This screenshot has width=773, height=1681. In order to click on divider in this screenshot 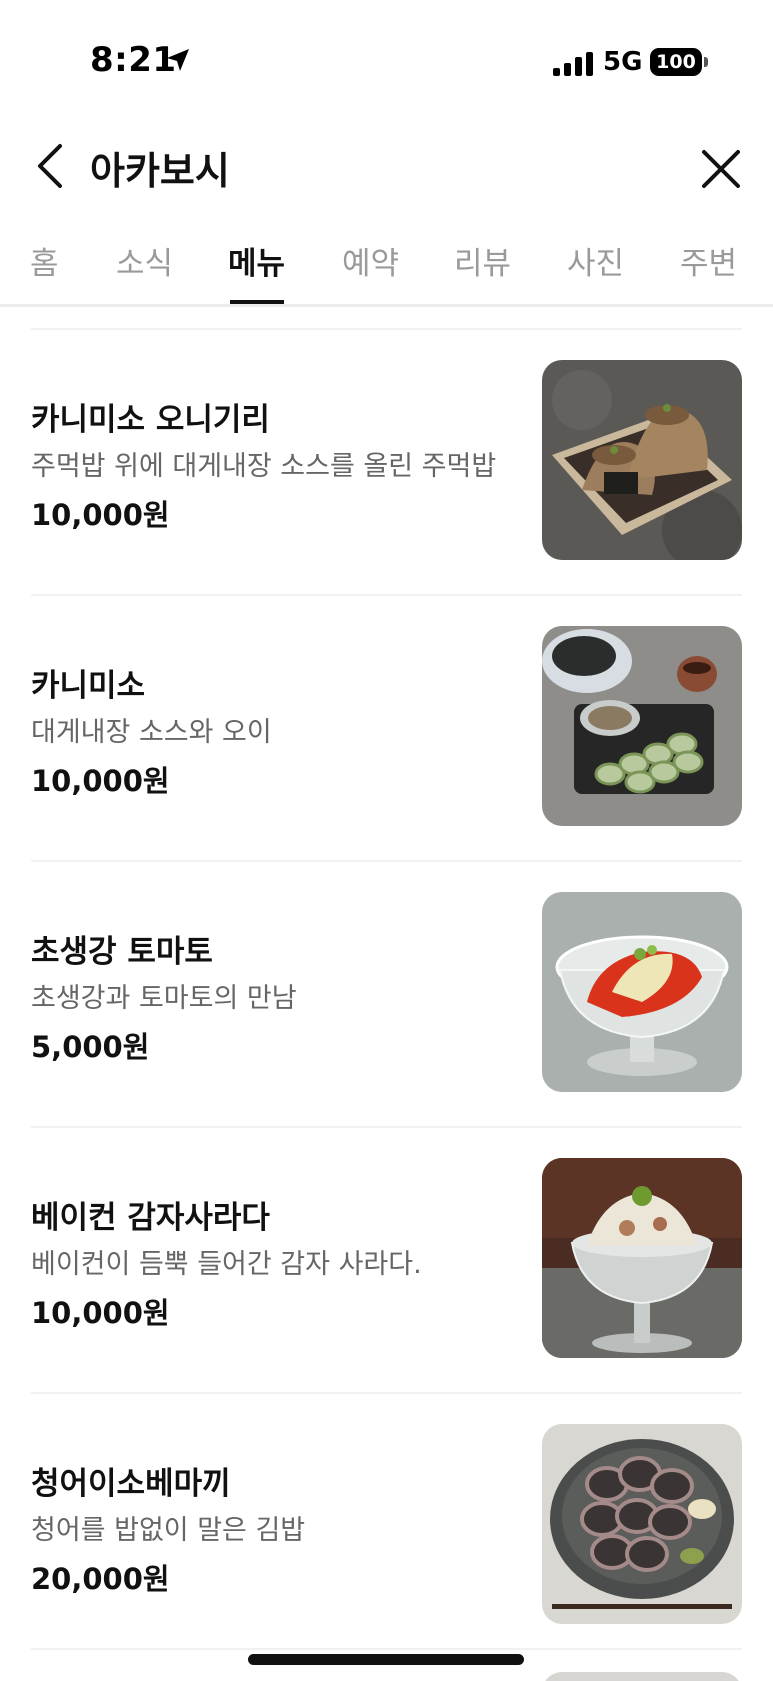, I will do `click(386, 1649)`.